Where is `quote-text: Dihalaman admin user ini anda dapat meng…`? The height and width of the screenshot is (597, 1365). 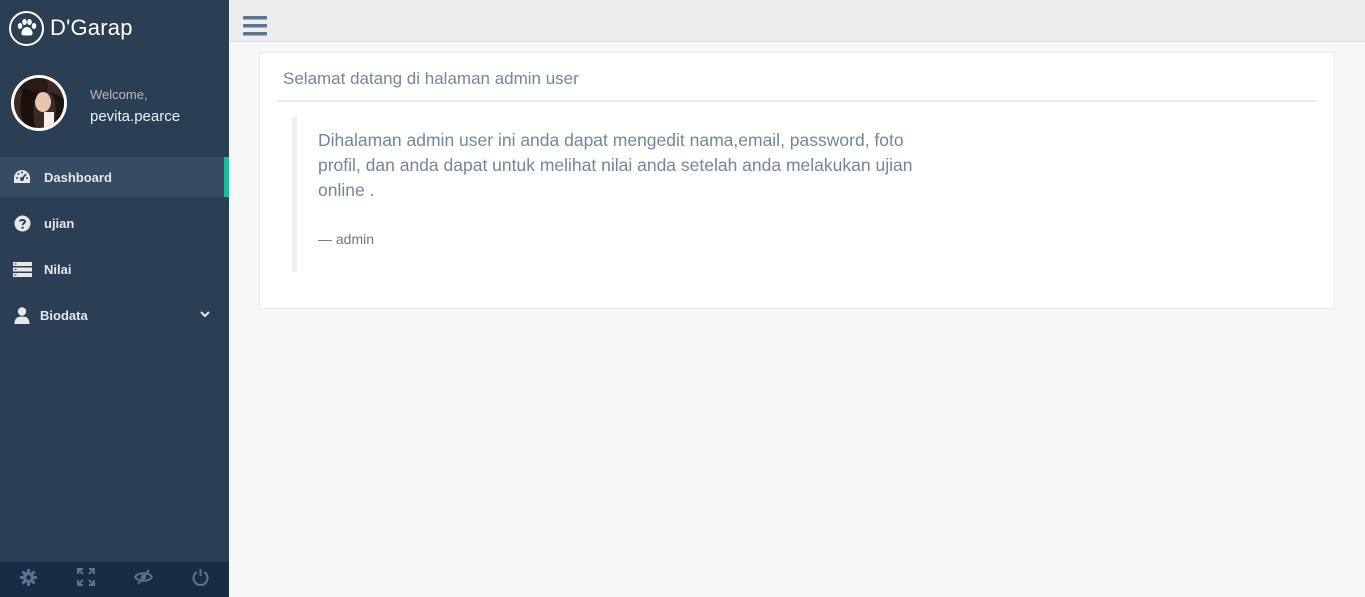 quote-text: Dihalaman admin user ini anda dapat meng… is located at coordinates (615, 165).